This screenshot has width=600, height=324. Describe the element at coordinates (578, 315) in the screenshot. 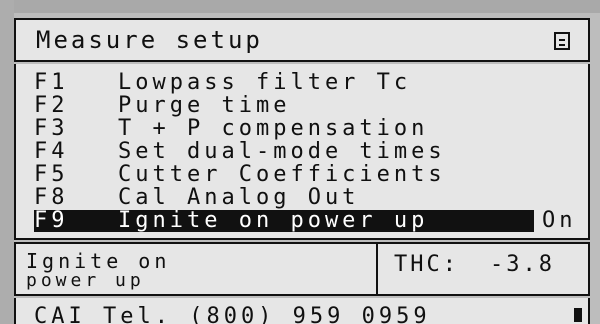

I see `footer-indicator` at that location.